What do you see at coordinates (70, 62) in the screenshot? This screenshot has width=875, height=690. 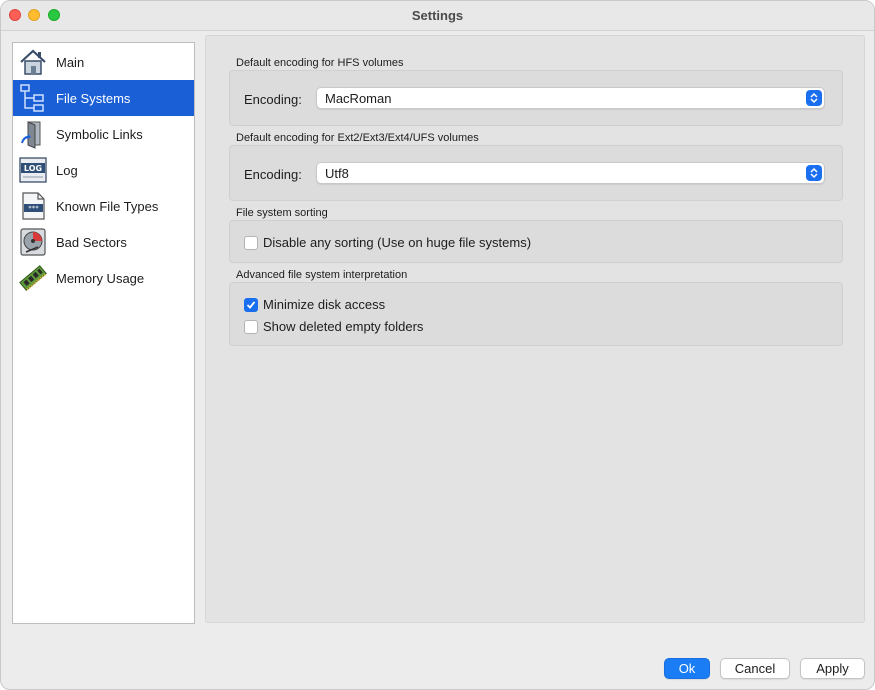 I see `sidebar-item-label: Main` at bounding box center [70, 62].